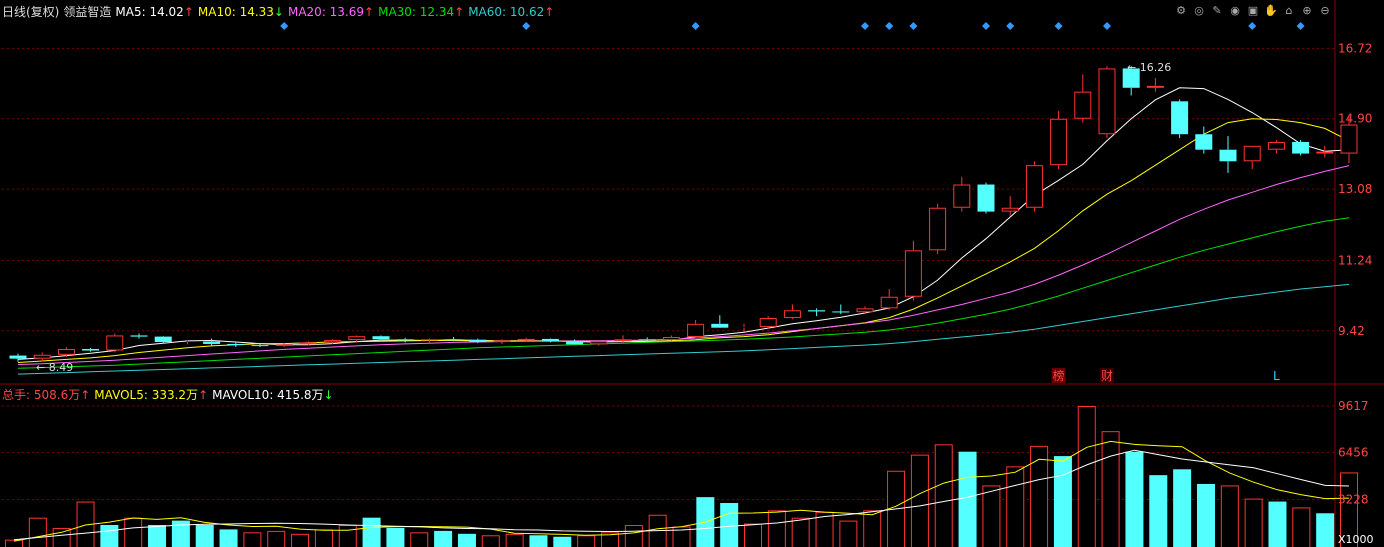 This screenshot has height=547, width=1384. What do you see at coordinates (1059, 375) in the screenshot?
I see `event-label: 榜` at bounding box center [1059, 375].